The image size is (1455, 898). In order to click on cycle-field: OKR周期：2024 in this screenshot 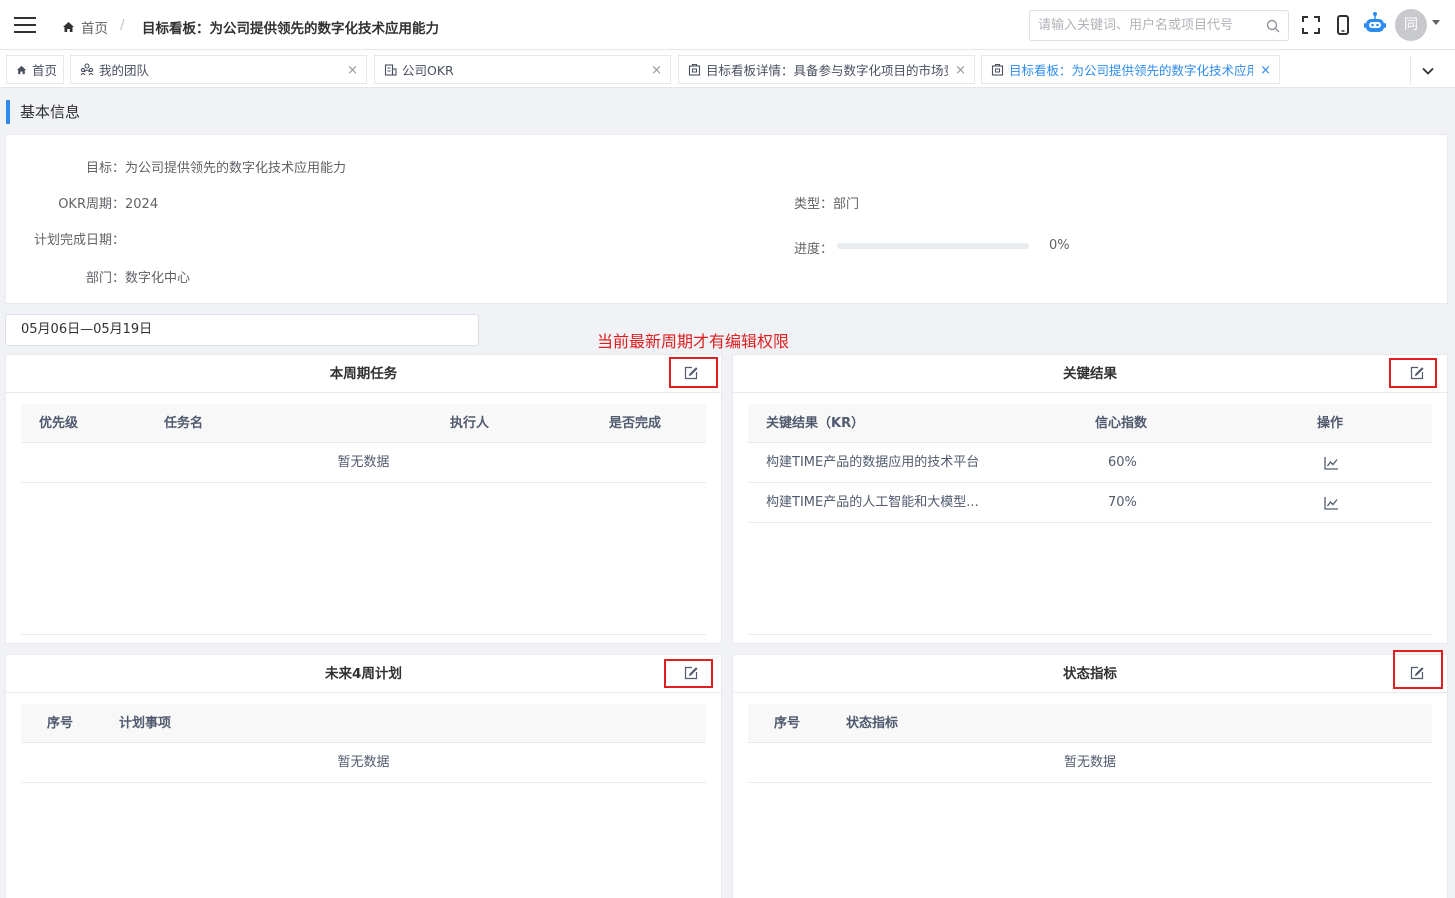, I will do `click(81, 202)`.